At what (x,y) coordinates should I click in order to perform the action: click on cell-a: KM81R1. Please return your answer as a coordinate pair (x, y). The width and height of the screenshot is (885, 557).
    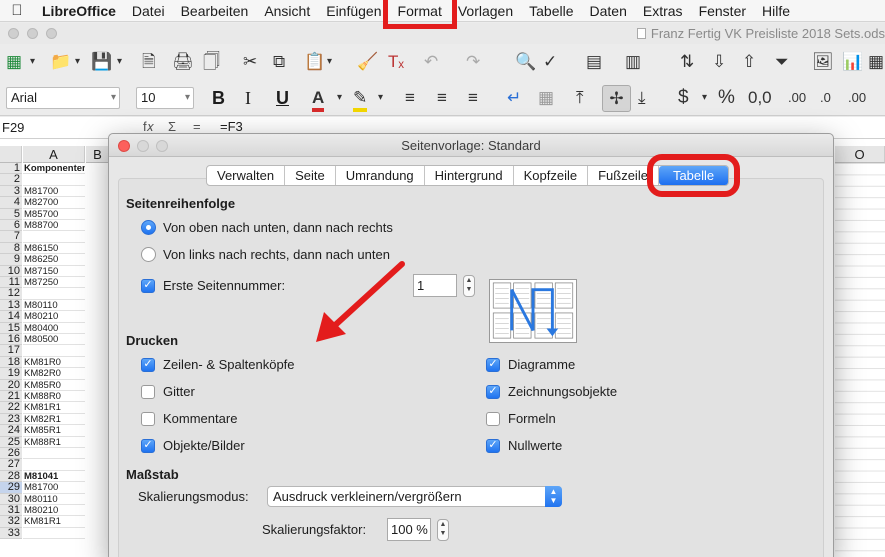
    Looking at the image, I should click on (54, 522).